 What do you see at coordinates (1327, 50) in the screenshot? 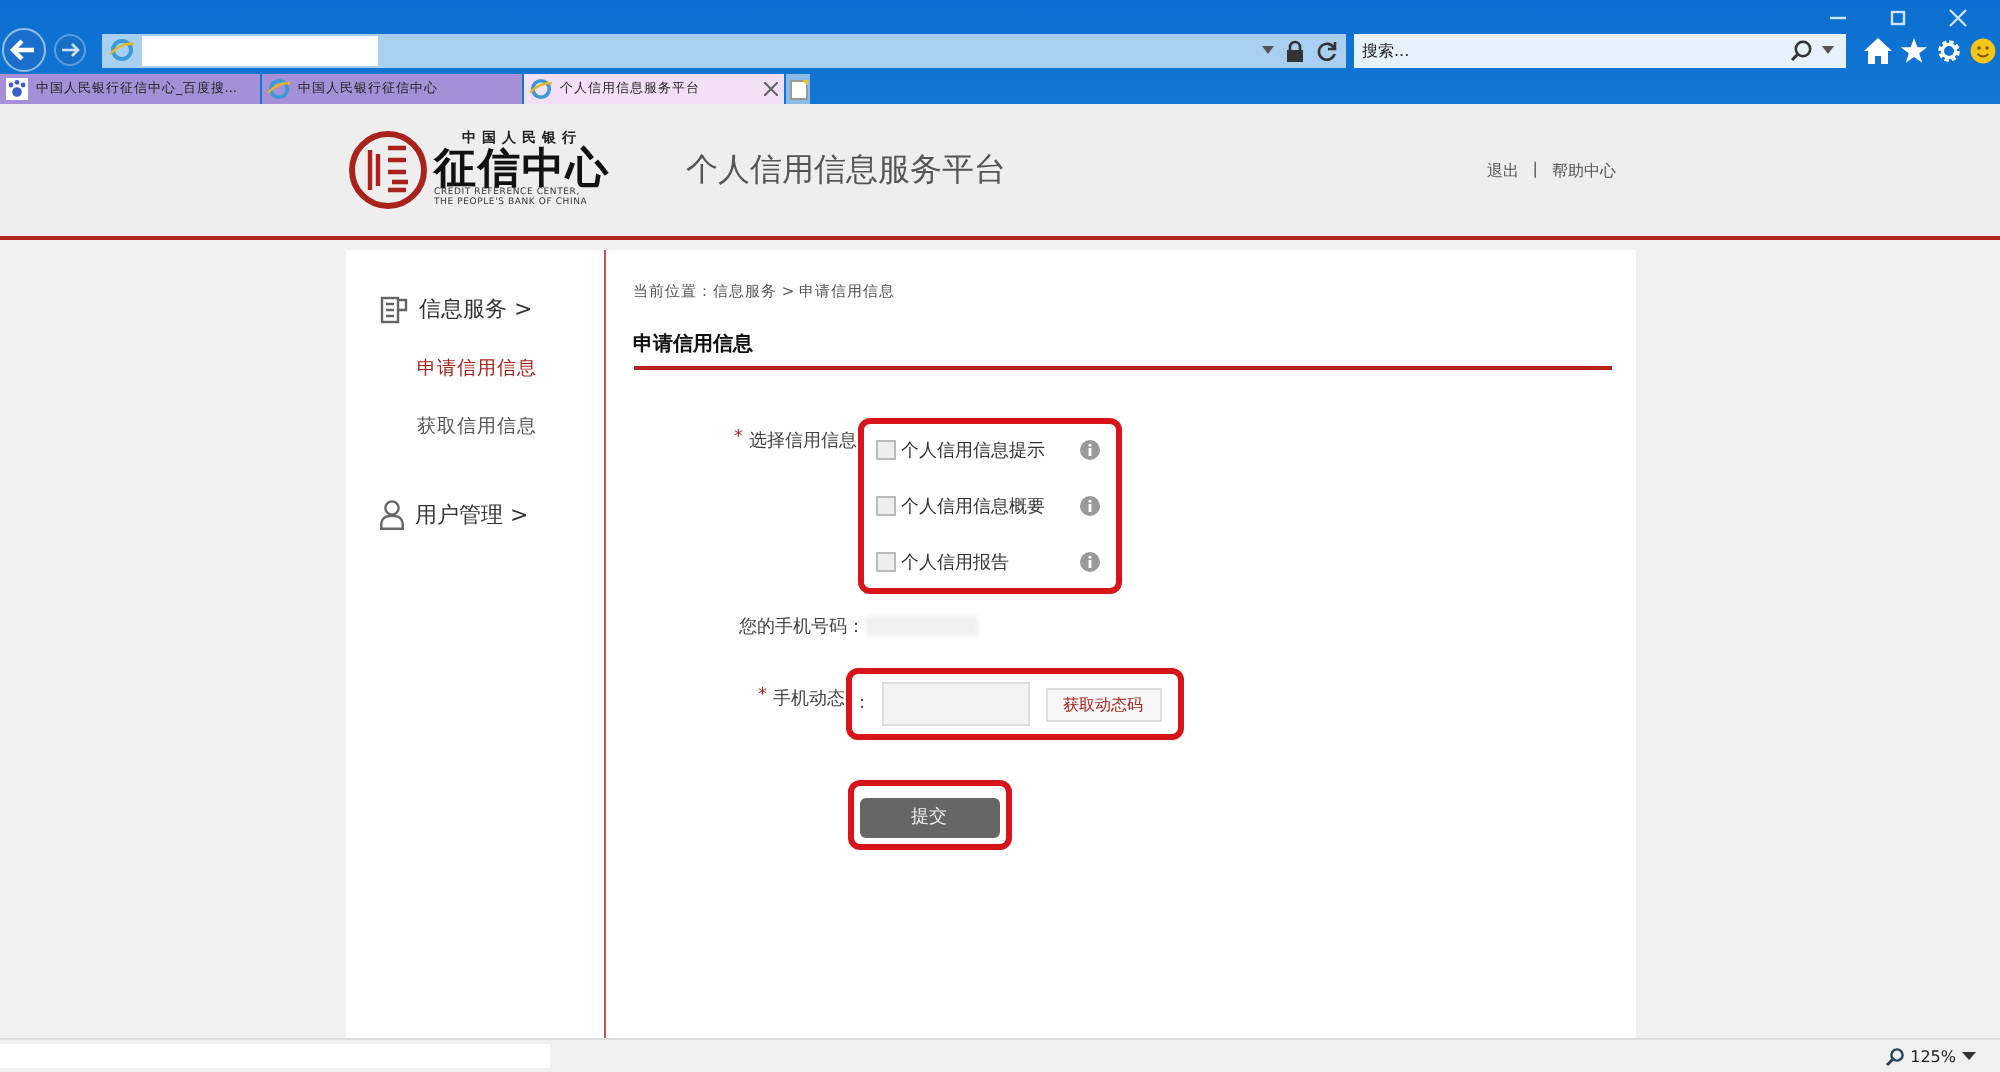
I see `refresh-icon` at bounding box center [1327, 50].